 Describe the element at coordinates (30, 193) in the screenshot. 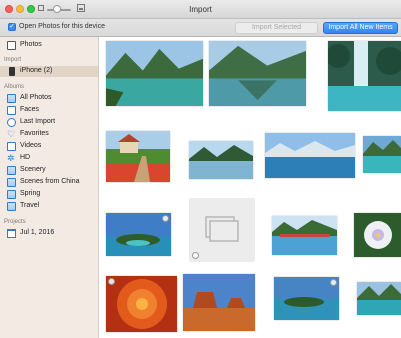

I see `sidebar-item-label: Spring` at that location.